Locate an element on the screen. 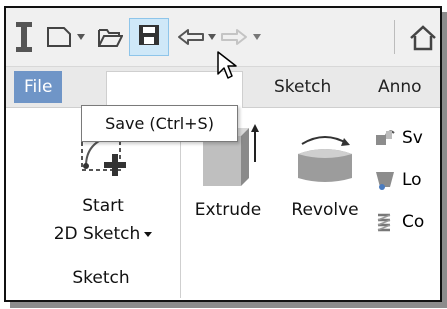 This screenshot has width=447, height=309. save-tooltip: Save (Ctrl+S) is located at coordinates (159, 123).